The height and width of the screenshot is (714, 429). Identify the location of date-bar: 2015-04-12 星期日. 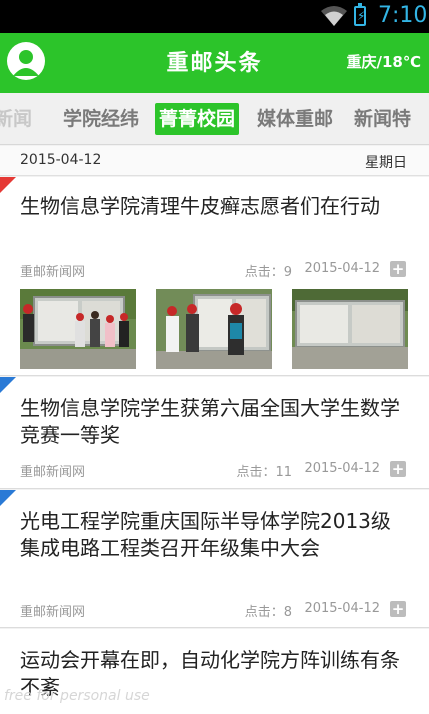
(214, 161).